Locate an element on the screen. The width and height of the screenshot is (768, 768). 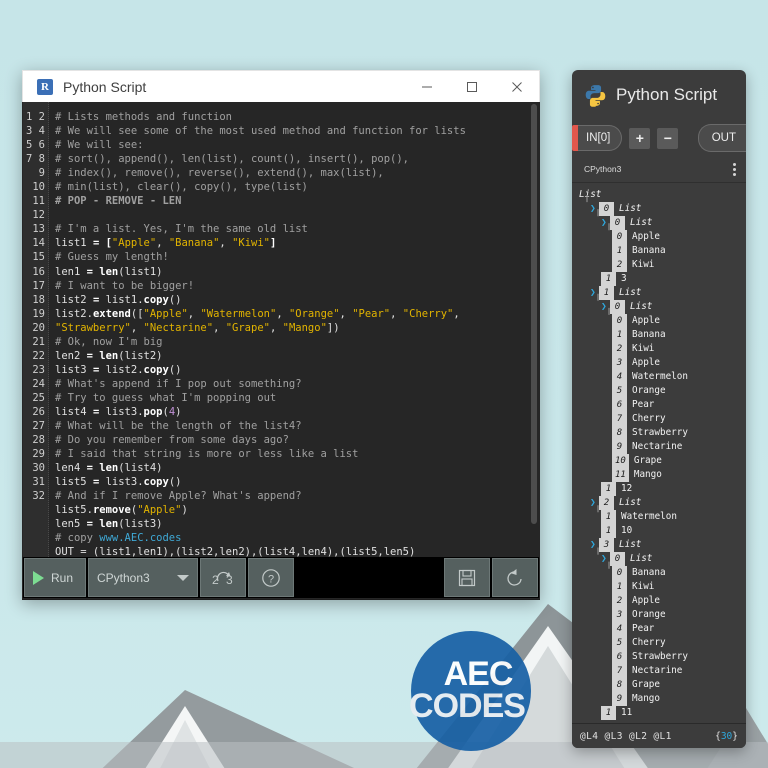
tree-row: 1 10 is located at coordinates (661, 531).